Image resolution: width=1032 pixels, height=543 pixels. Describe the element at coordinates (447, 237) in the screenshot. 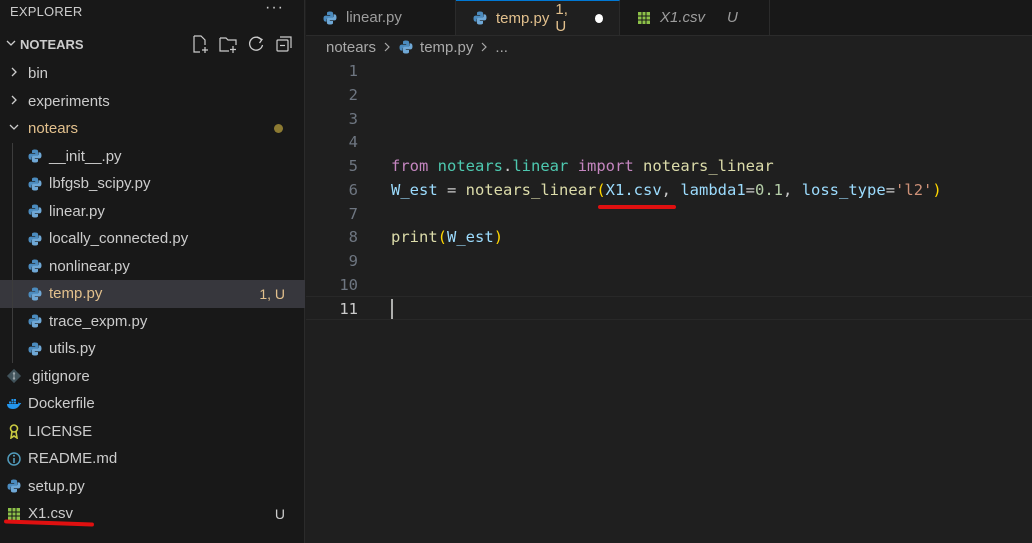

I see `code-line: print(W_est)` at that location.